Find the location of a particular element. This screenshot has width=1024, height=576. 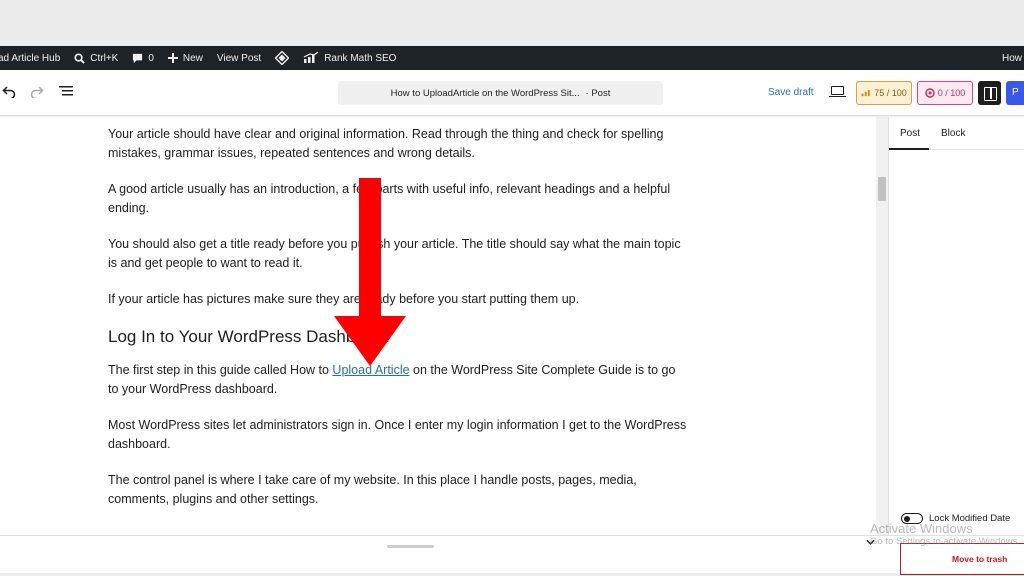

search-icon is located at coordinates (79, 58).